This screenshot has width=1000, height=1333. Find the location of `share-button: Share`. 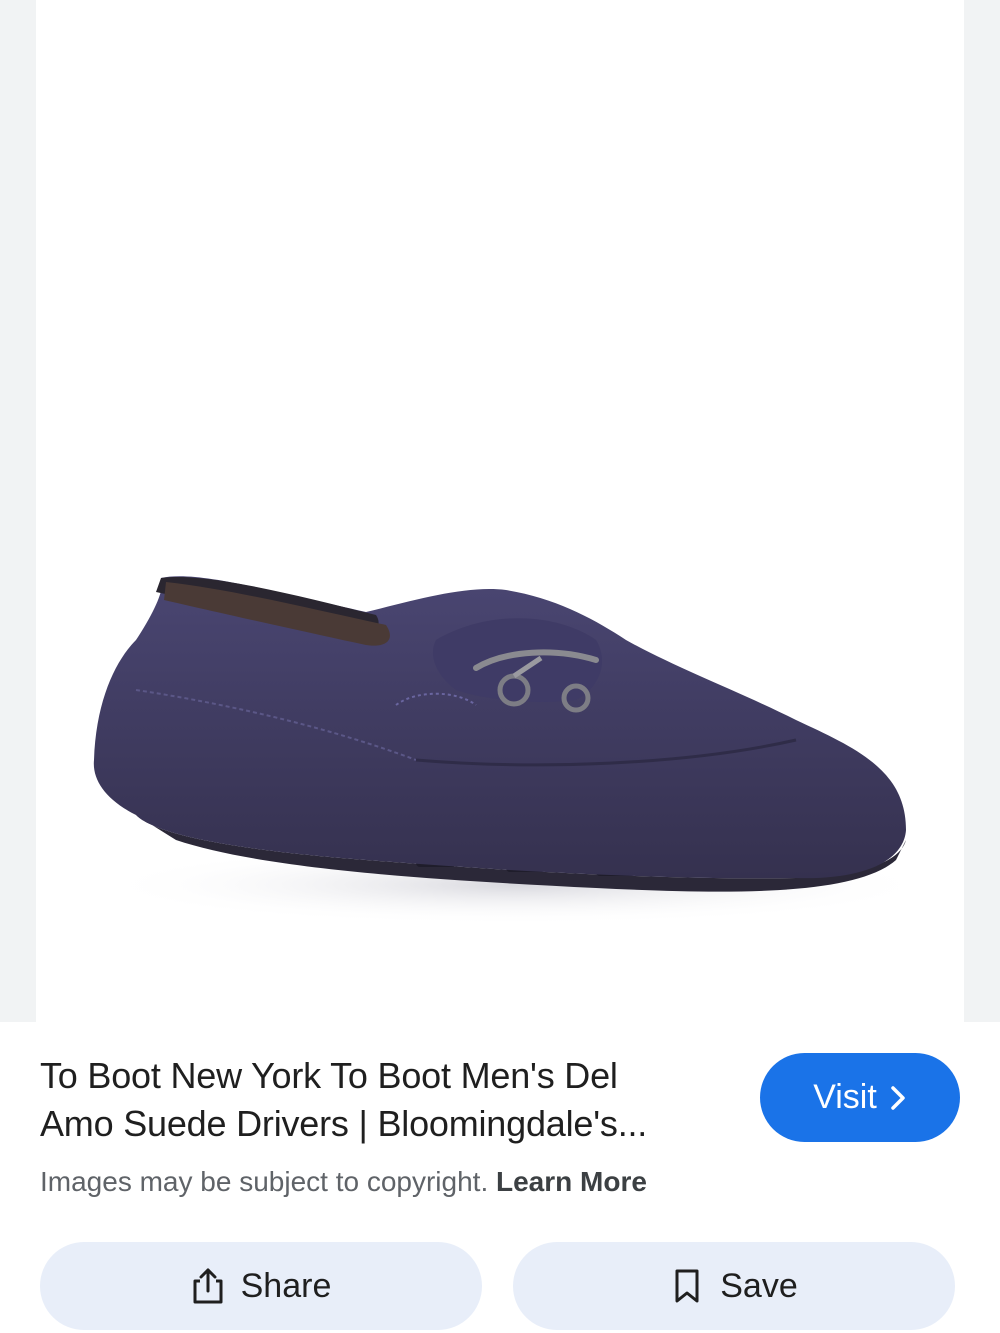

share-button: Share is located at coordinates (261, 1286).